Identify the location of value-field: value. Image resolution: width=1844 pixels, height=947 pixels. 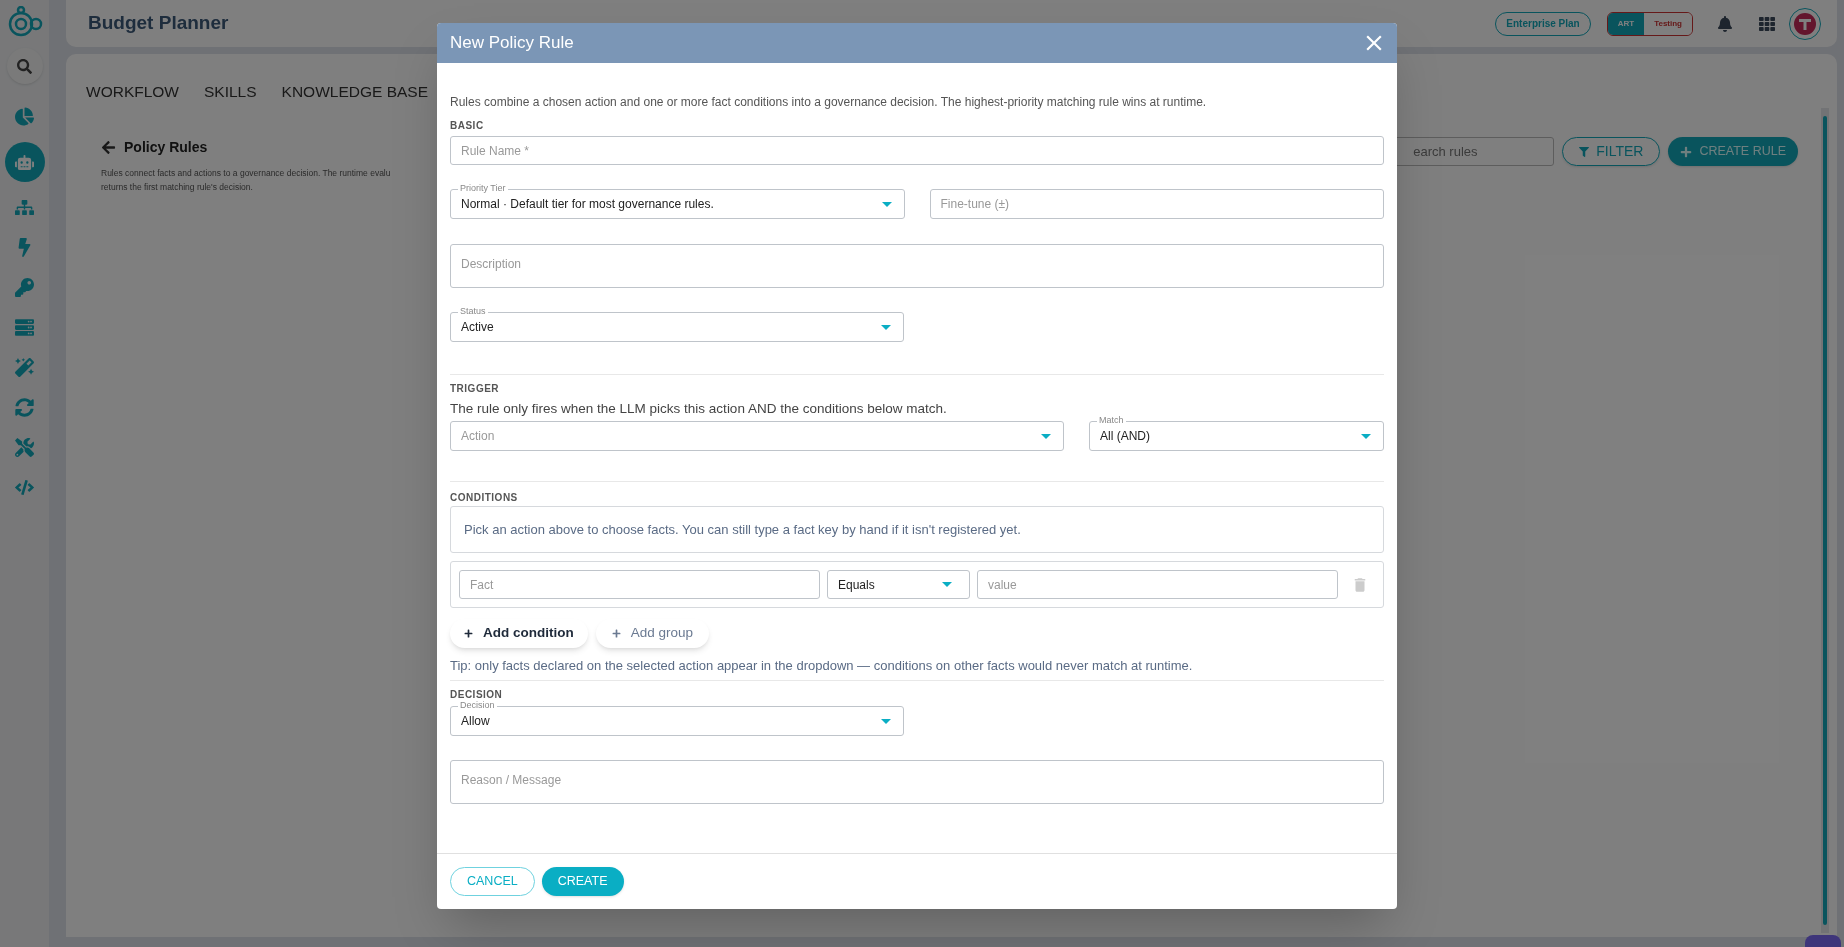
(1157, 584).